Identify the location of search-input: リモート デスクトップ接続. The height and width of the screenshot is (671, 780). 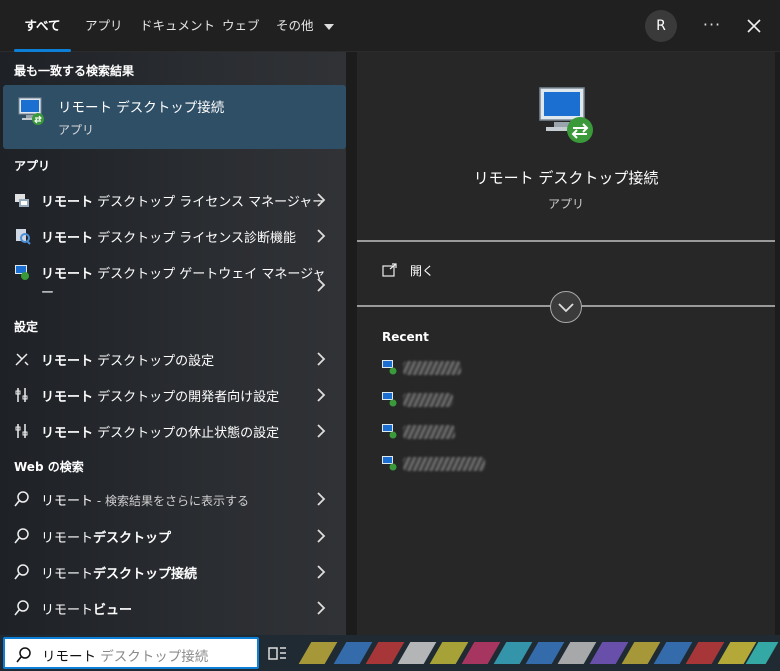
(125, 655).